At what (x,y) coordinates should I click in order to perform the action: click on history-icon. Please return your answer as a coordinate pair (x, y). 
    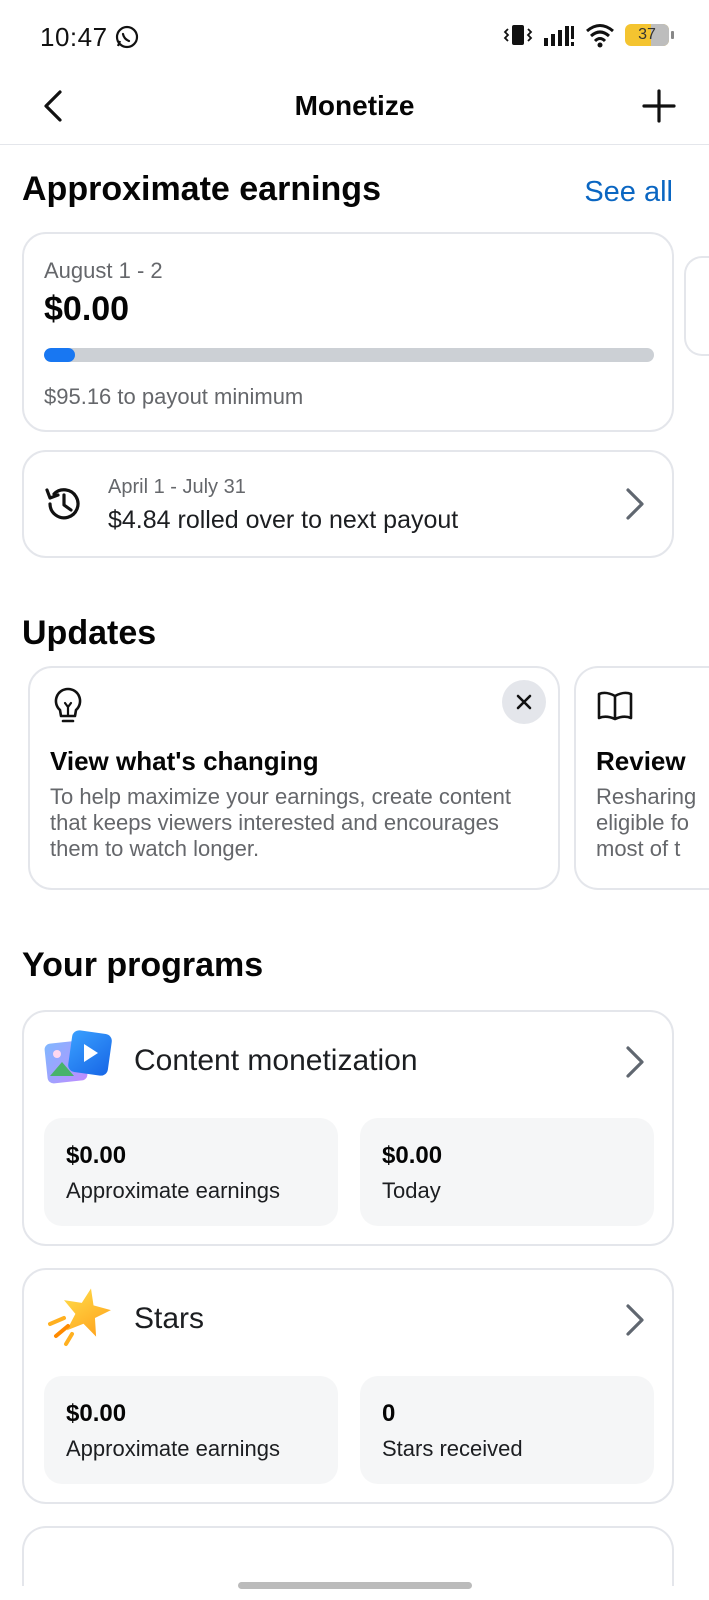
    Looking at the image, I should click on (62, 504).